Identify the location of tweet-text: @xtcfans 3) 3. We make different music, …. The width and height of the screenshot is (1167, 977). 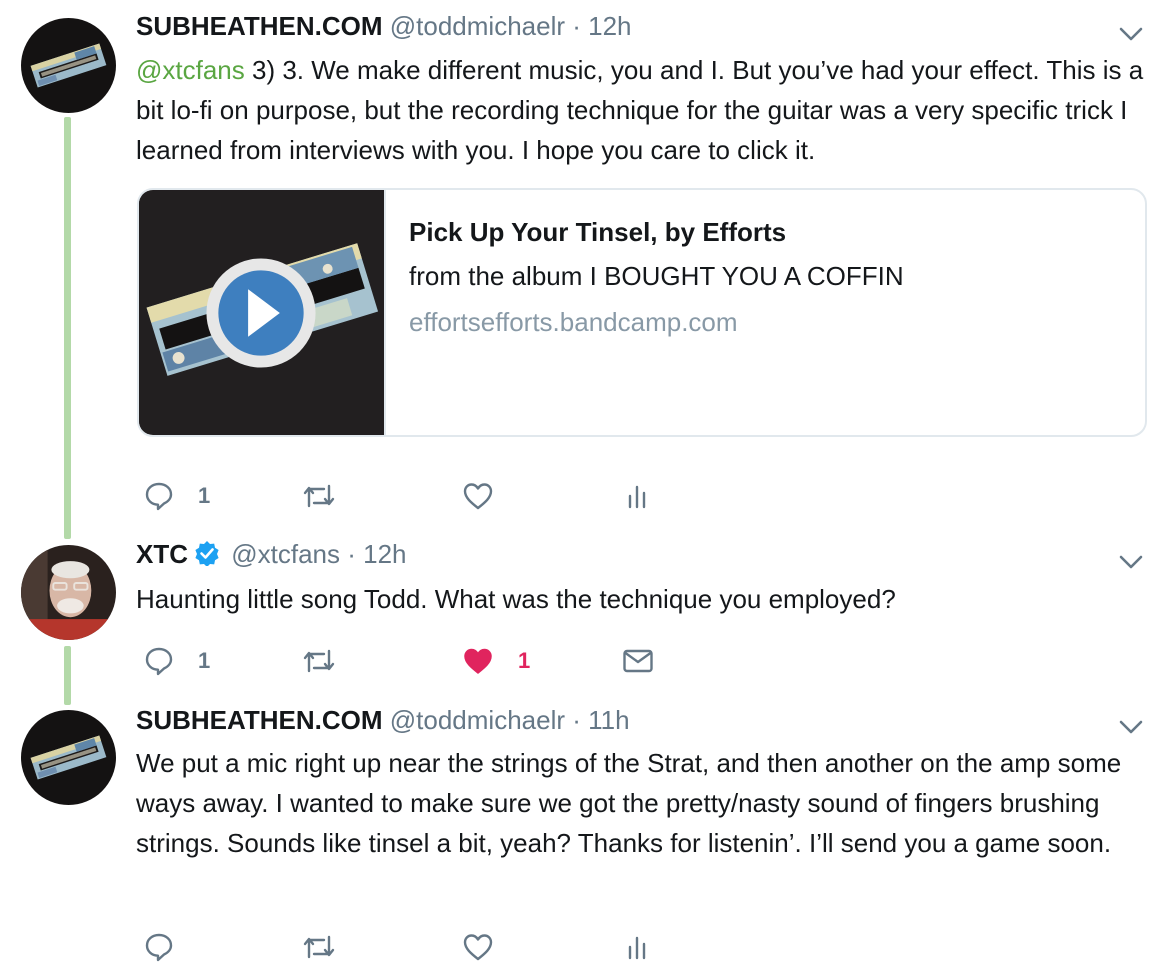
(646, 110).